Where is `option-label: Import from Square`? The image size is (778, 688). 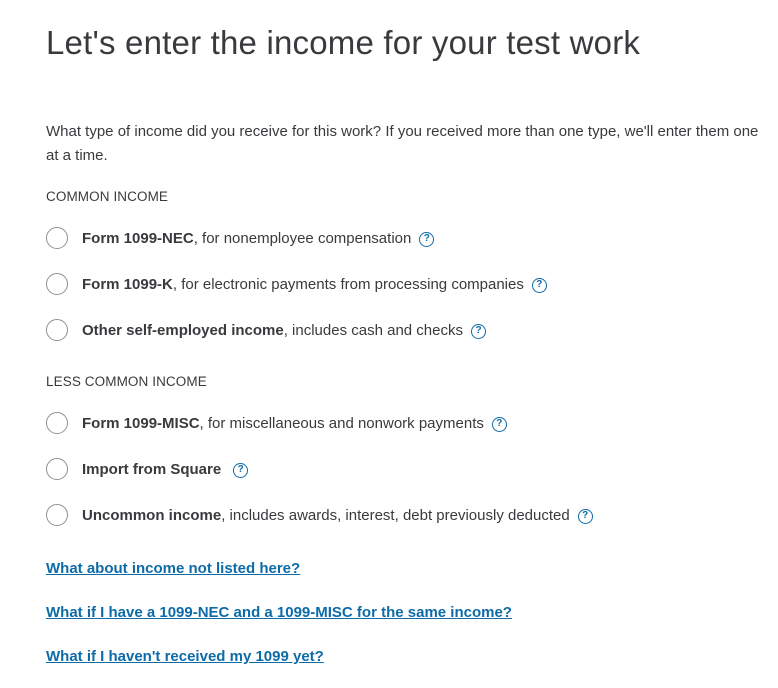
option-label: Import from Square is located at coordinates (151, 469).